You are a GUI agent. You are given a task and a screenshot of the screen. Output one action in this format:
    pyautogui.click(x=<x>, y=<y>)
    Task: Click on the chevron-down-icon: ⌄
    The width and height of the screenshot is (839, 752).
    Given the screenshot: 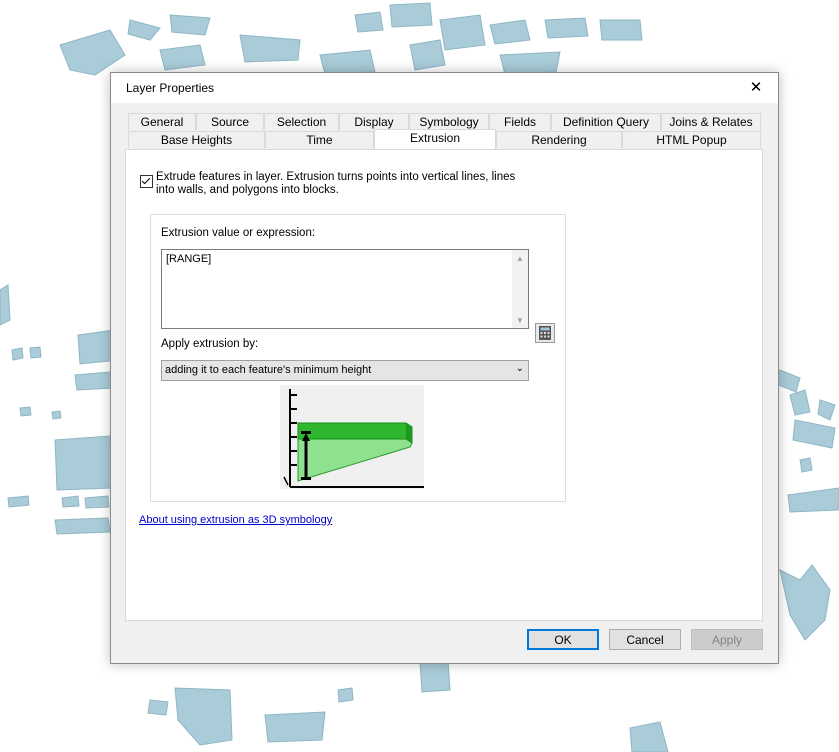 What is the action you would take?
    pyautogui.click(x=519, y=368)
    